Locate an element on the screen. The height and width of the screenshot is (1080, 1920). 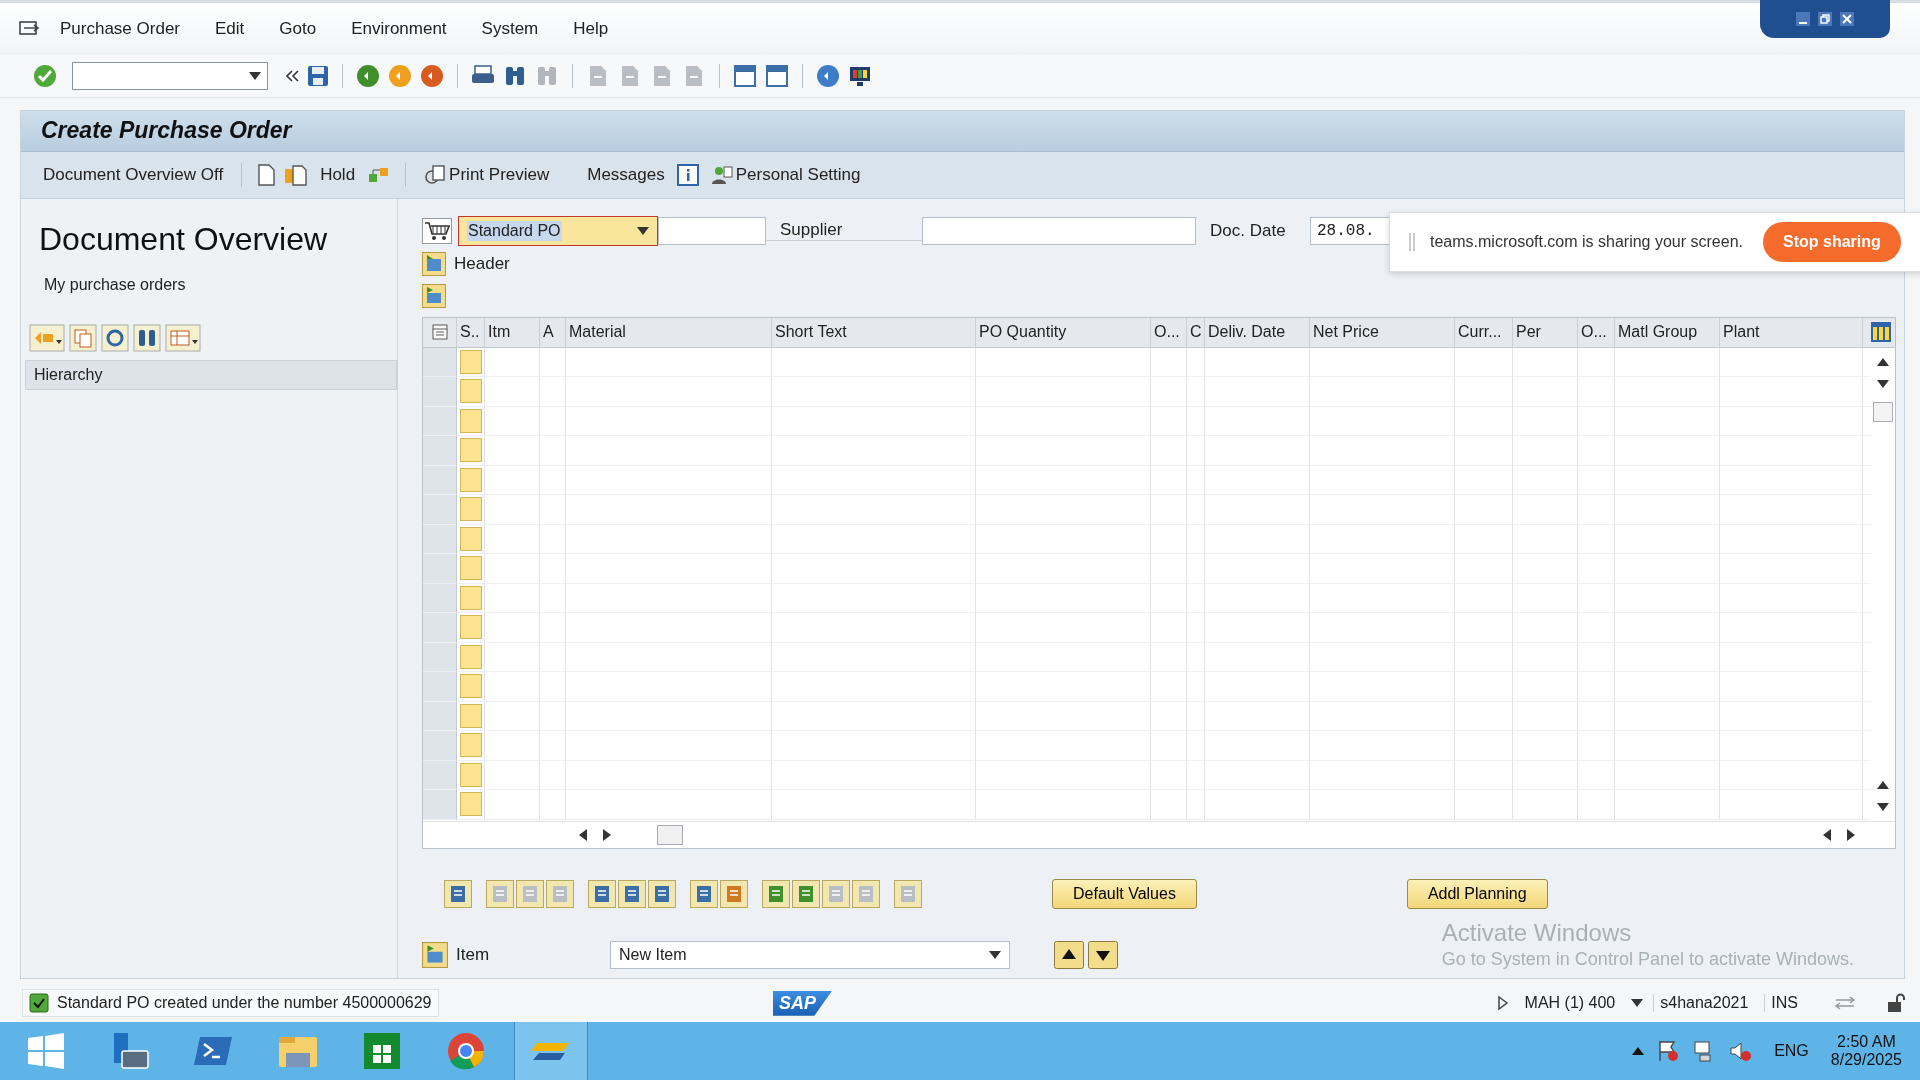
column-header: C is located at coordinates (1196, 332).